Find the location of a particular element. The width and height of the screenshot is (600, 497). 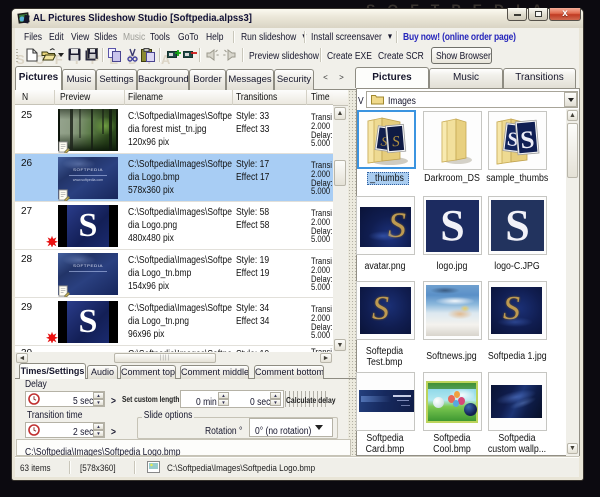

svg-text: S is located at coordinates (527, 140).